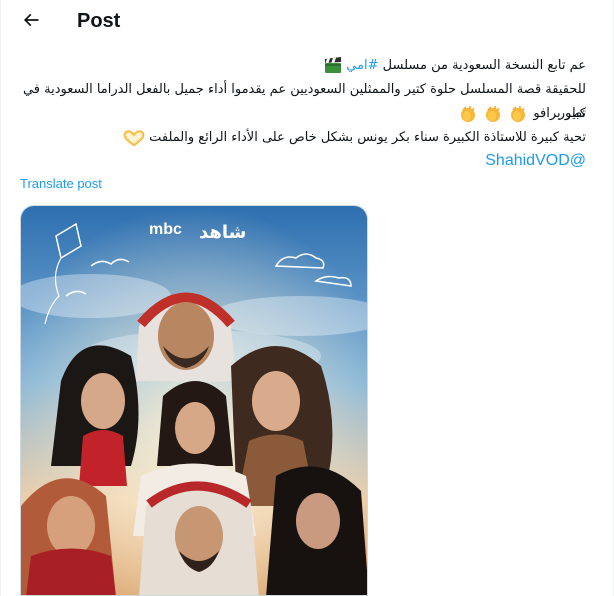 The width and height of the screenshot is (614, 596). I want to click on shahid-logo: شاهد, so click(222, 232).